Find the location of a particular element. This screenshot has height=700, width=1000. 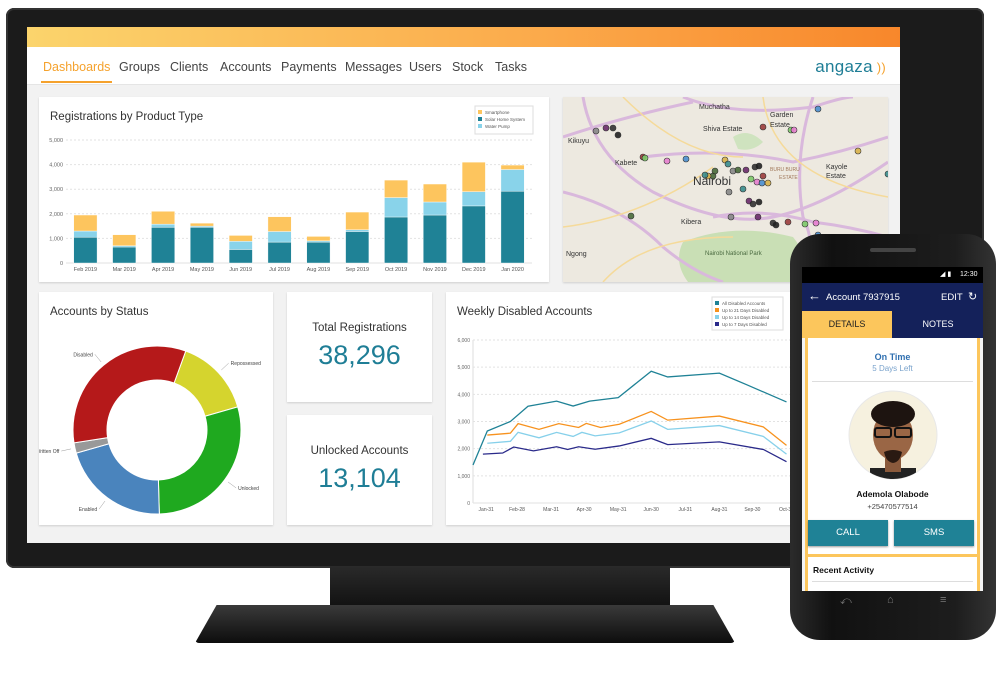

nav-clients: Clients is located at coordinates (189, 67).